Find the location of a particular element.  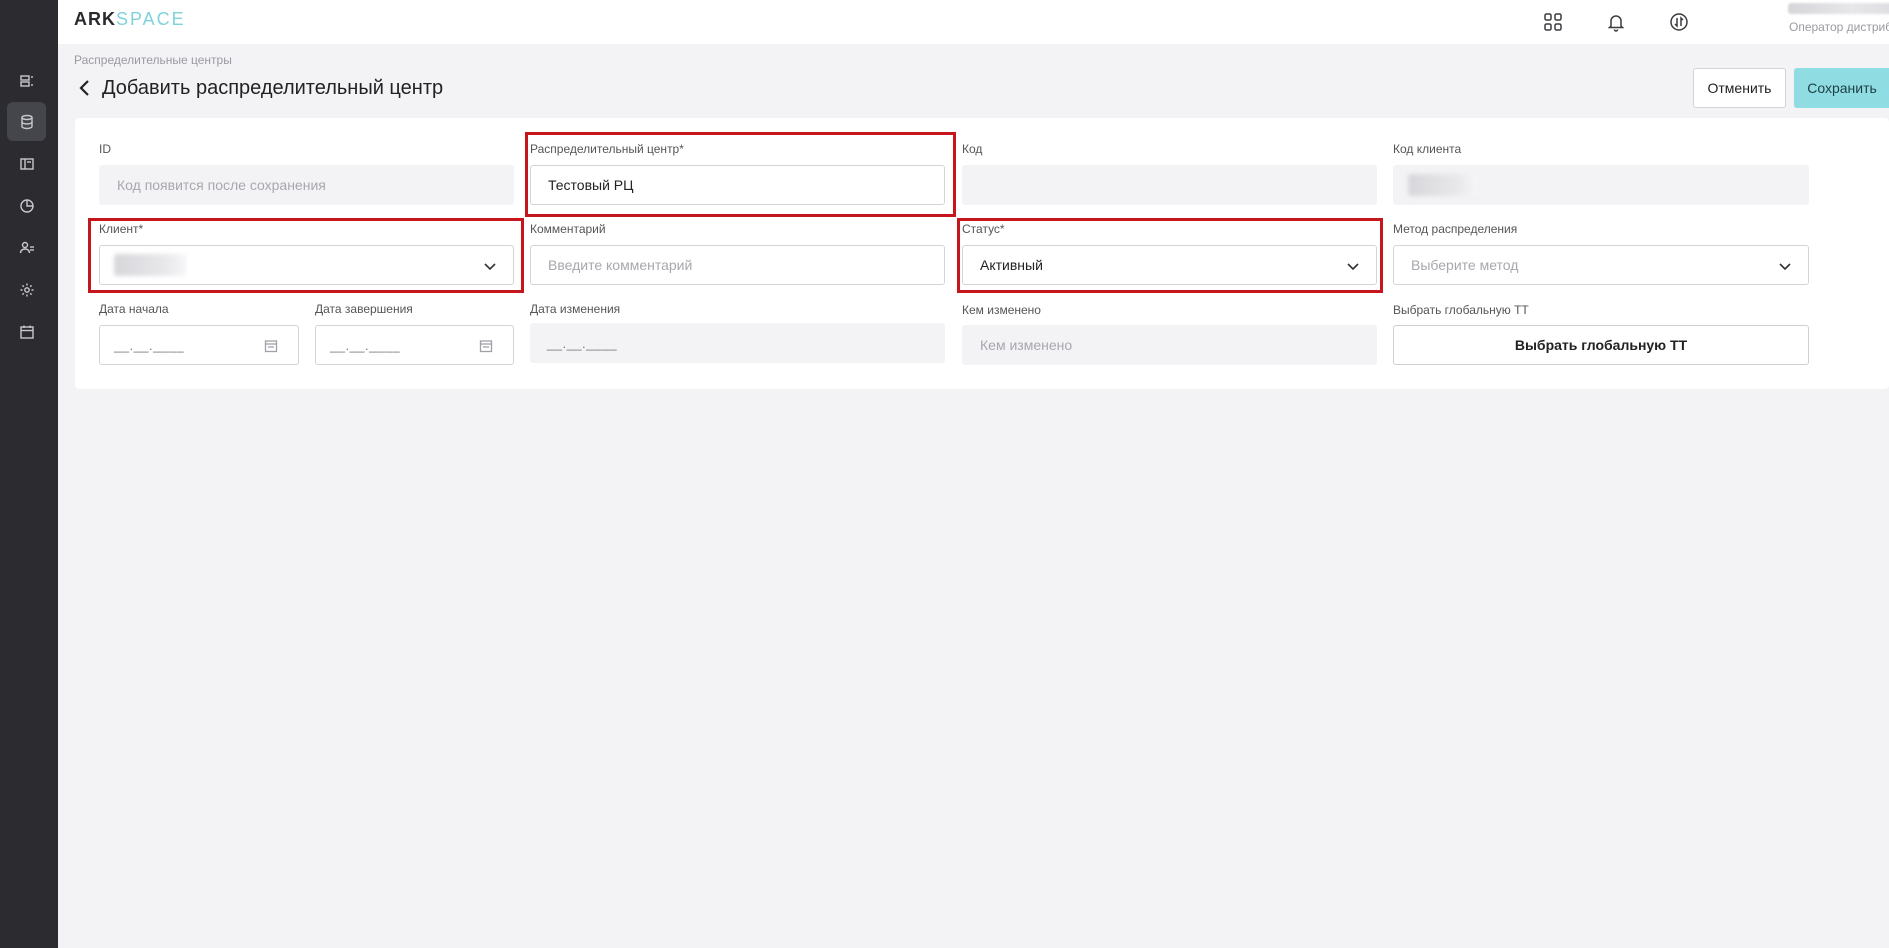

end-date-mask: __.__.____ is located at coordinates (365, 345).